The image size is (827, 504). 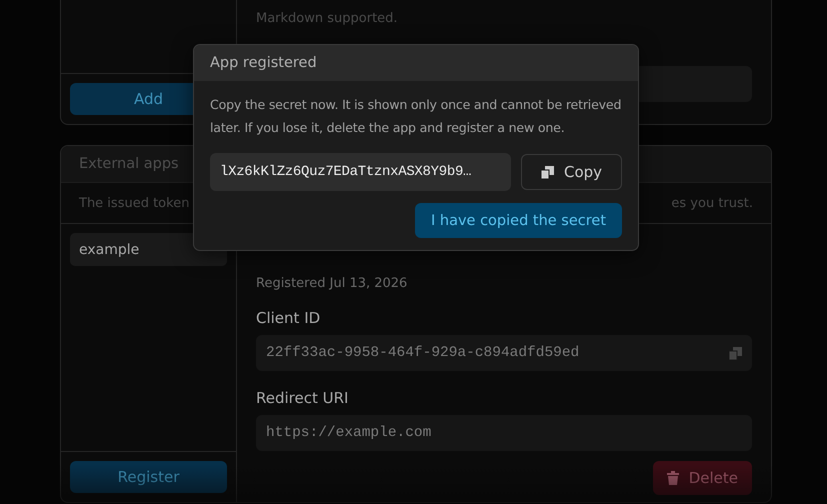 I want to click on delete-button: Delete, so click(x=702, y=478).